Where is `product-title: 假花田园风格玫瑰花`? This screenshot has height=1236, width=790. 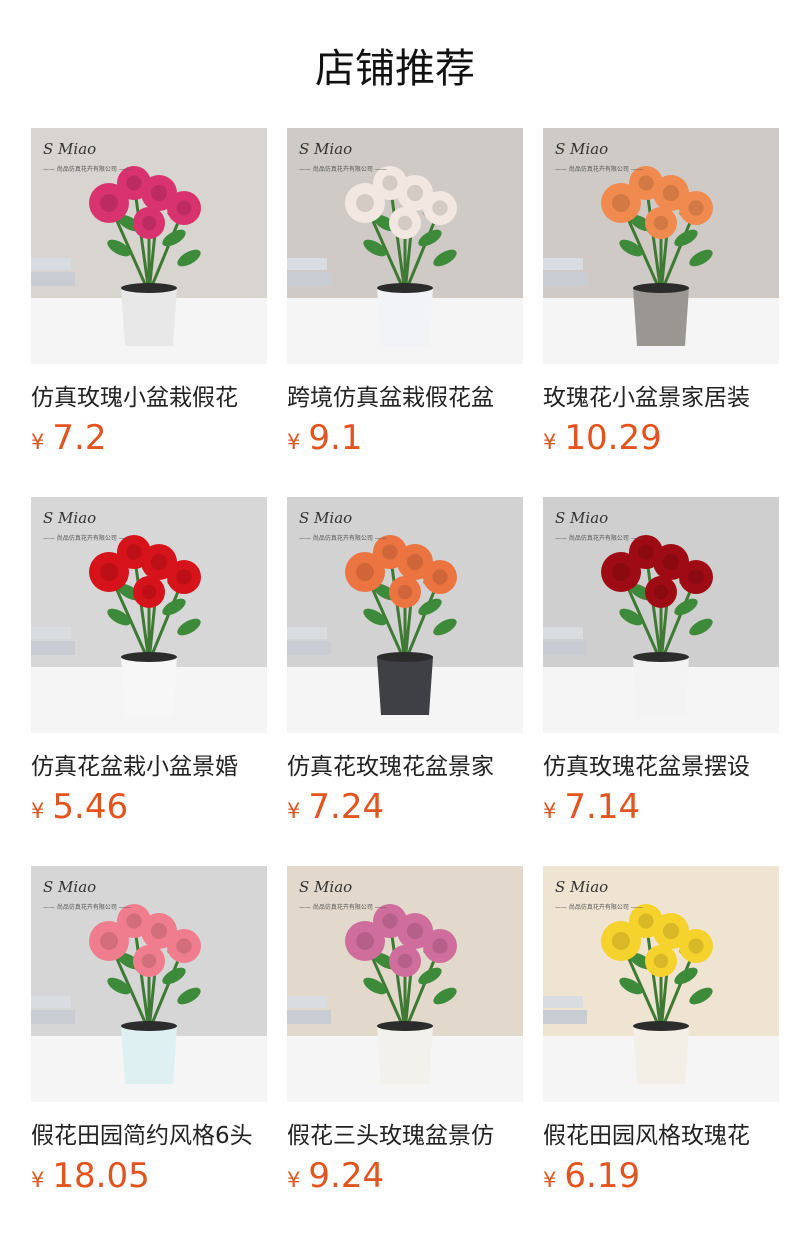 product-title: 假花田园风格玫瑰花 is located at coordinates (661, 1133).